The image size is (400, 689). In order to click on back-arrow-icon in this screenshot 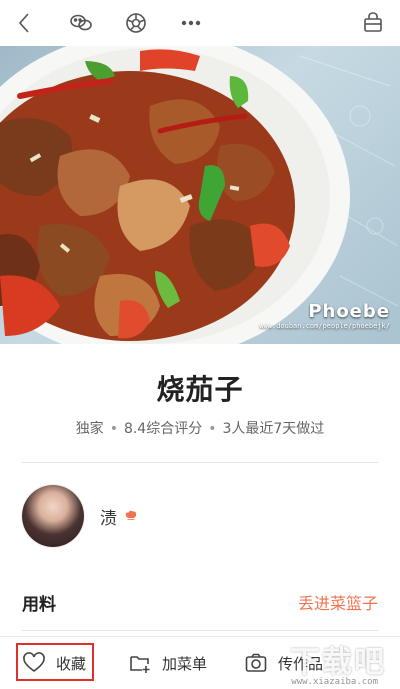, I will do `click(25, 23)`.